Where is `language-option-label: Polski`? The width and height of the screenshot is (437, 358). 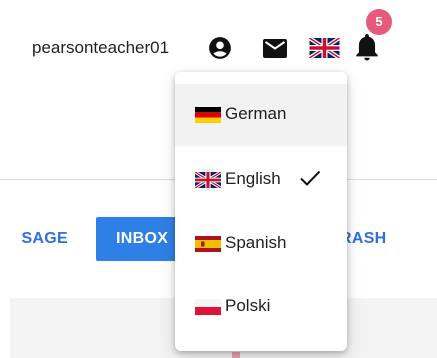 language-option-label: Polski is located at coordinates (248, 305).